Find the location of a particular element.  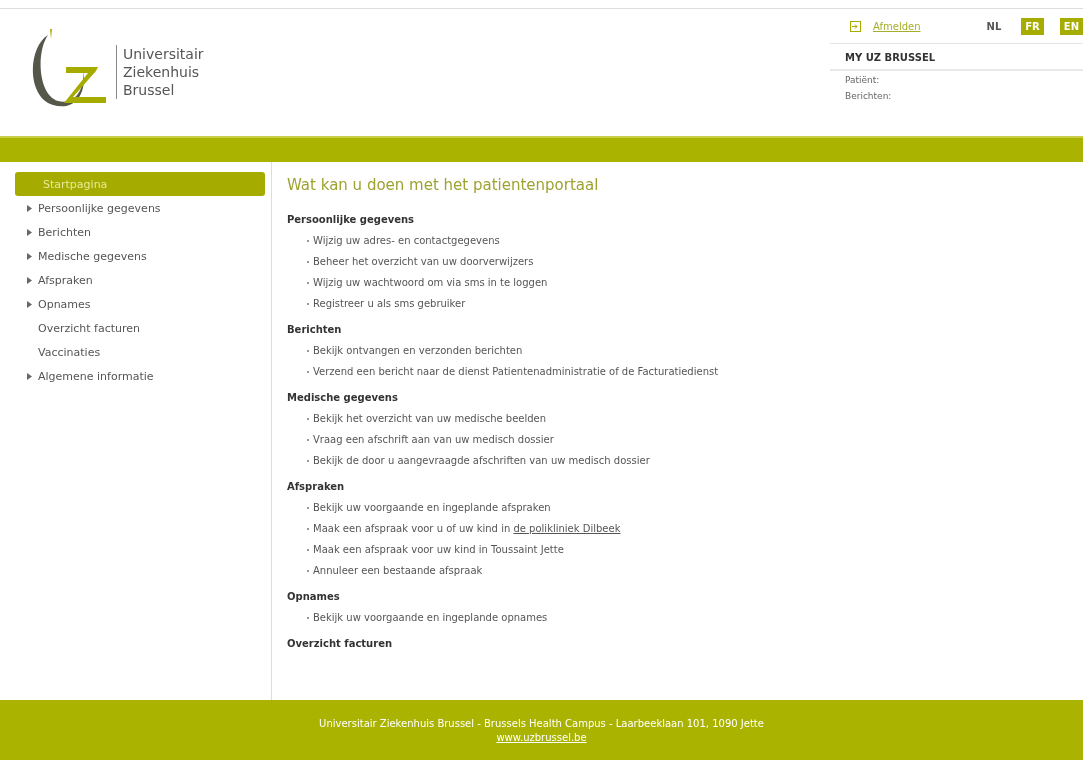

polikliniek-link: de polikliniek Dilbeek is located at coordinates (567, 528).